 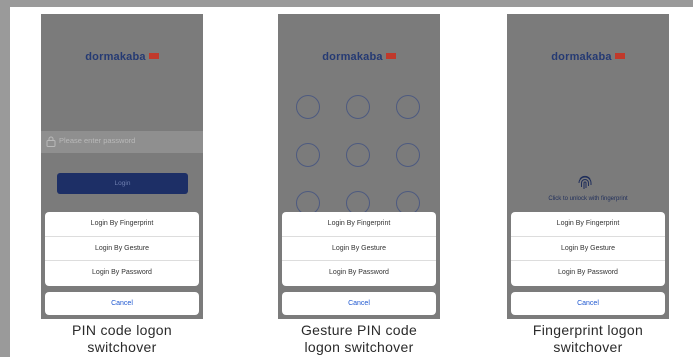 I want to click on caption-gesture: Gesture PIN code logon switchover, so click(x=359, y=339).